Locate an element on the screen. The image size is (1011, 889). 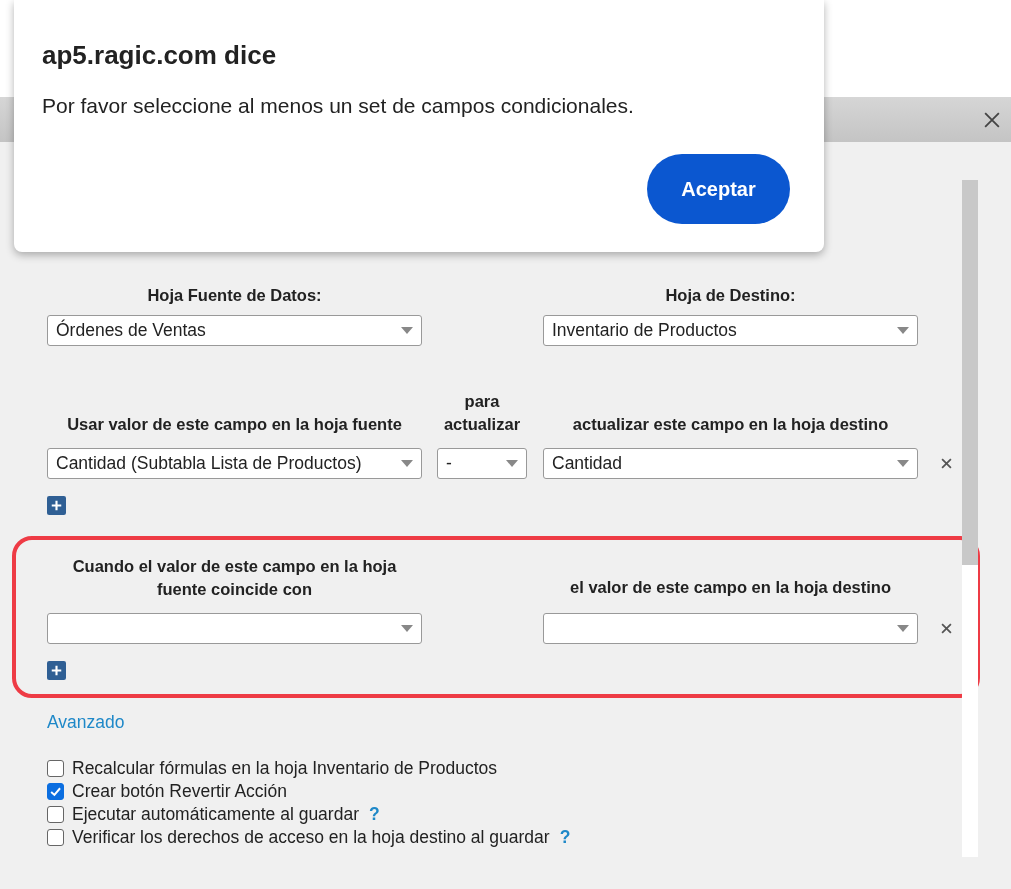
target-condition-dropdown is located at coordinates (730, 629).